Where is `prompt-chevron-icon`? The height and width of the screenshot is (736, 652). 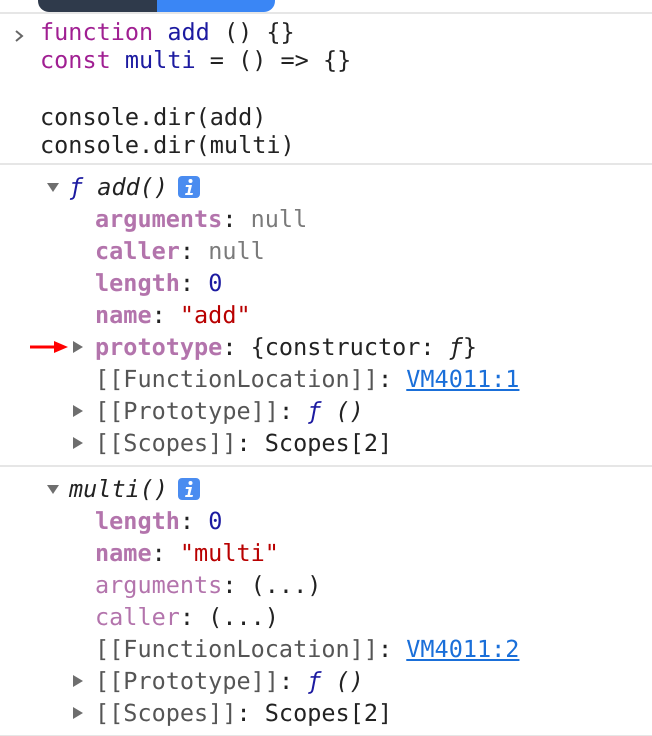
prompt-chevron-icon is located at coordinates (19, 36).